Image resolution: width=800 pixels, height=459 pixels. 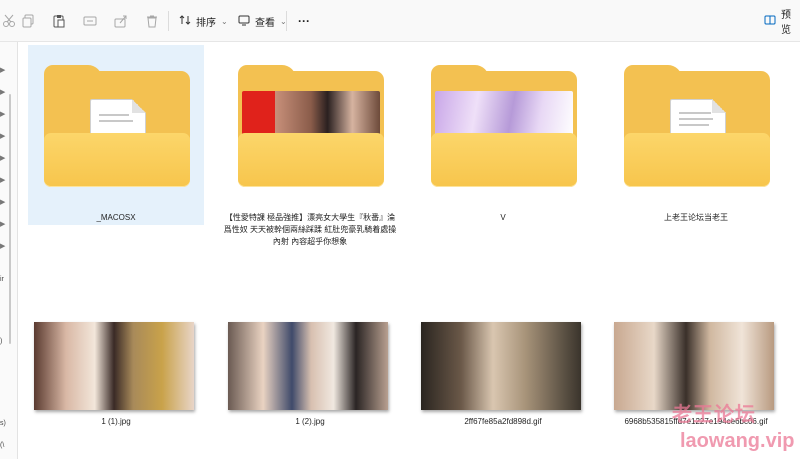 What do you see at coordinates (696, 217) in the screenshot?
I see `file-name: 上老王论坛当老王` at bounding box center [696, 217].